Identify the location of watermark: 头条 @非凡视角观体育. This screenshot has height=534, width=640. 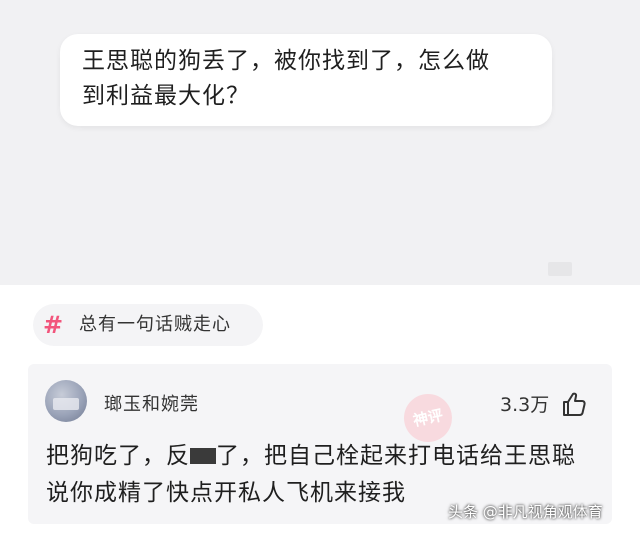
(525, 512).